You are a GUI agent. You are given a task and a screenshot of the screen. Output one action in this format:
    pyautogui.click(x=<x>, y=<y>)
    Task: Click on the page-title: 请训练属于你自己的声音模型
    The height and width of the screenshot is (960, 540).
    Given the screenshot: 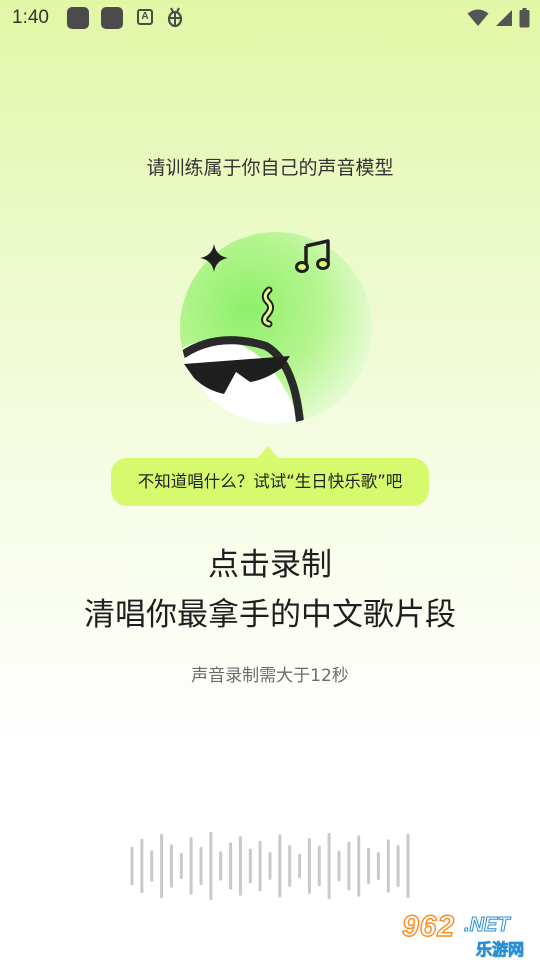 What is the action you would take?
    pyautogui.click(x=270, y=168)
    